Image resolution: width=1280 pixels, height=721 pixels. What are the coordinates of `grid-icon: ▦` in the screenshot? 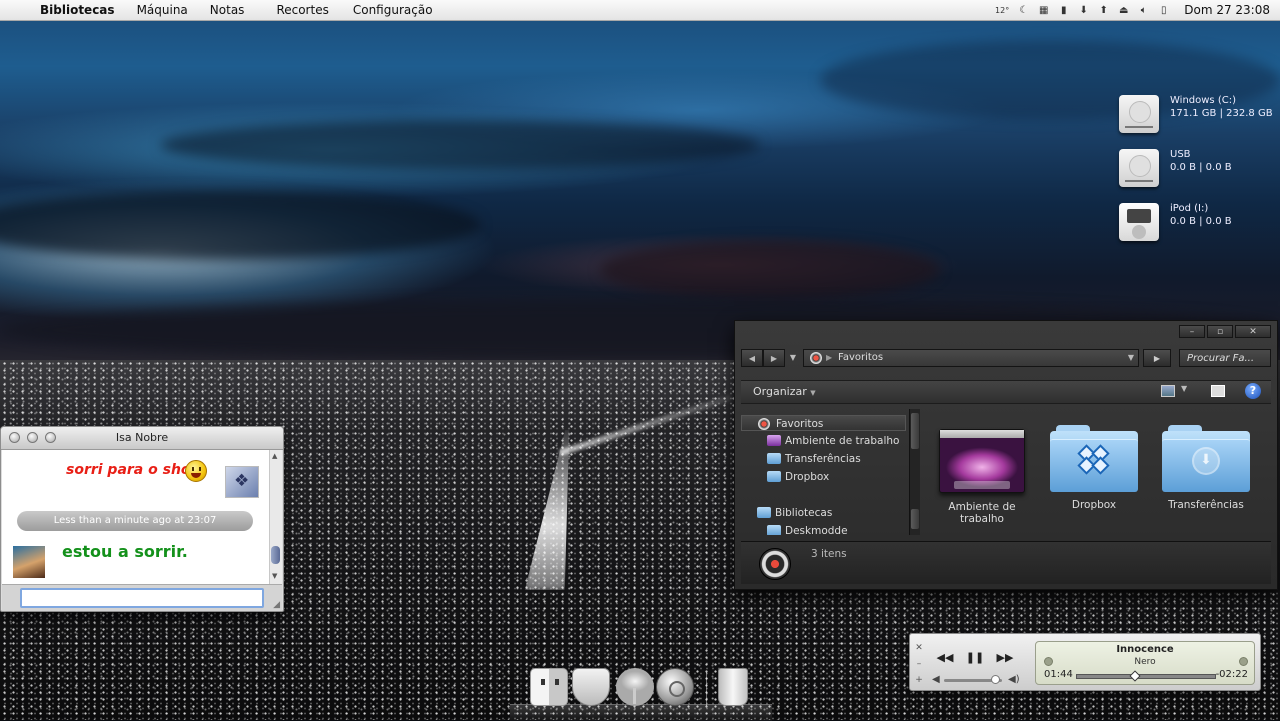 It's located at (1043, 10).